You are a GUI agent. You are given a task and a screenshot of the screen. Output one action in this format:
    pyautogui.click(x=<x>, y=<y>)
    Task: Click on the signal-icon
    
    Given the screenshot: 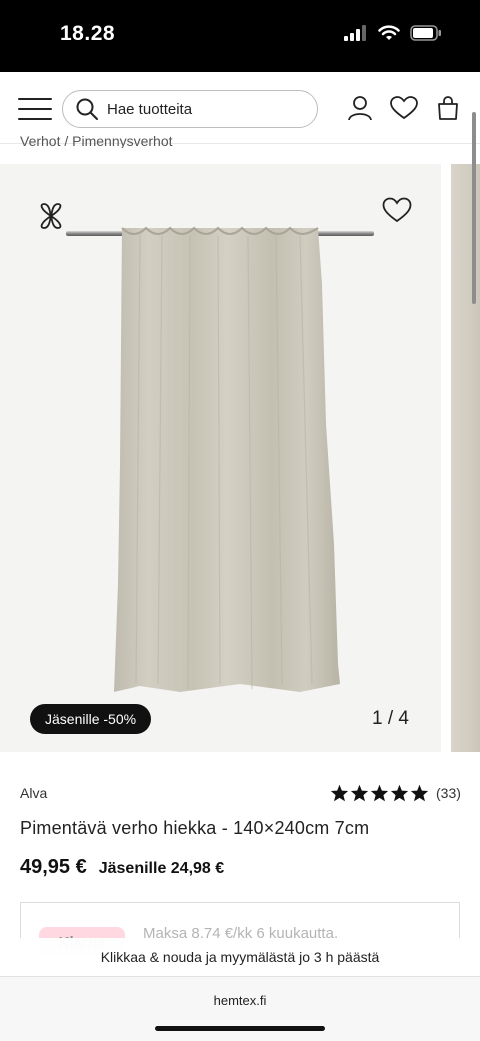 What is the action you would take?
    pyautogui.click(x=355, y=33)
    